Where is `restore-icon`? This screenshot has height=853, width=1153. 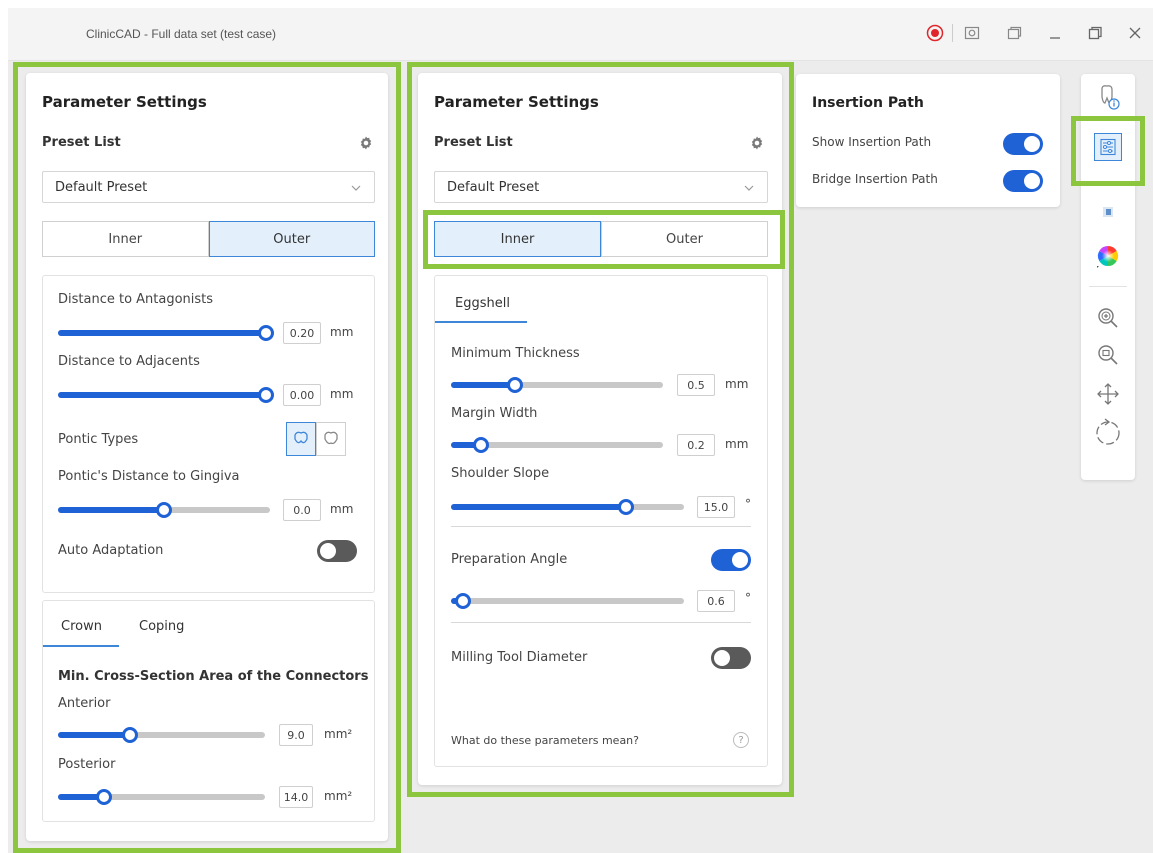
restore-icon is located at coordinates (1095, 33).